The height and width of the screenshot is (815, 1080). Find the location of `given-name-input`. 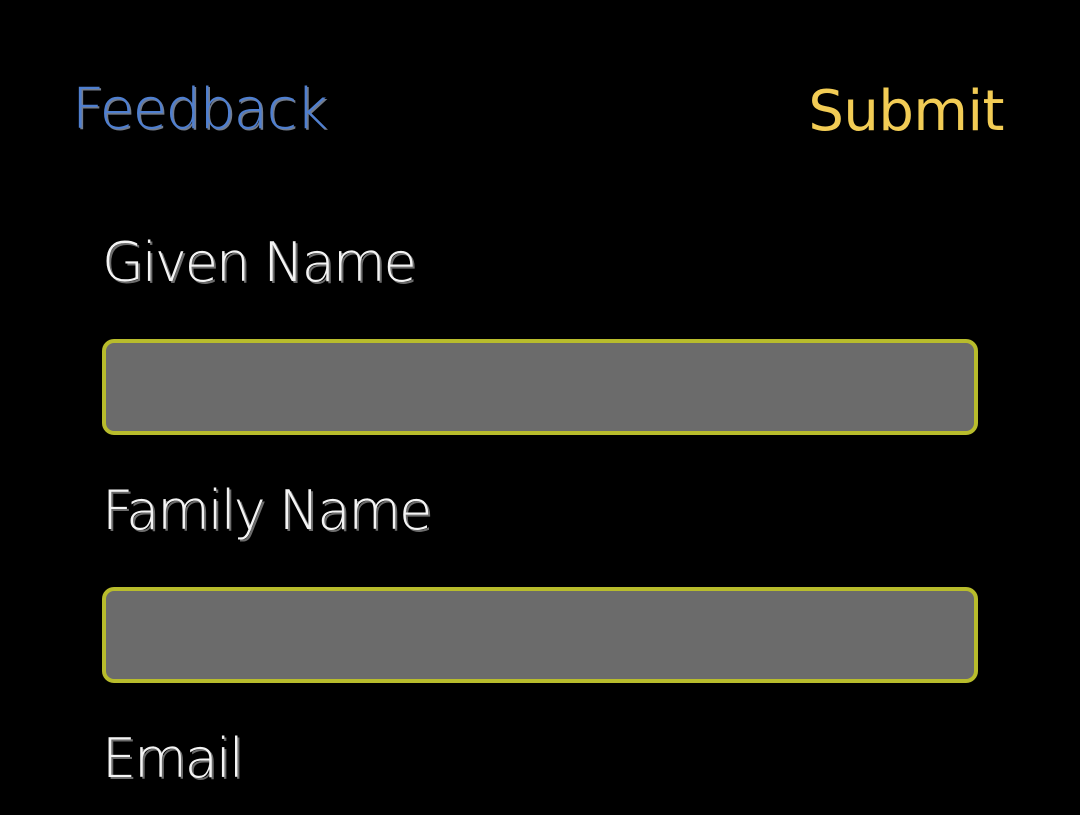

given-name-input is located at coordinates (540, 387).